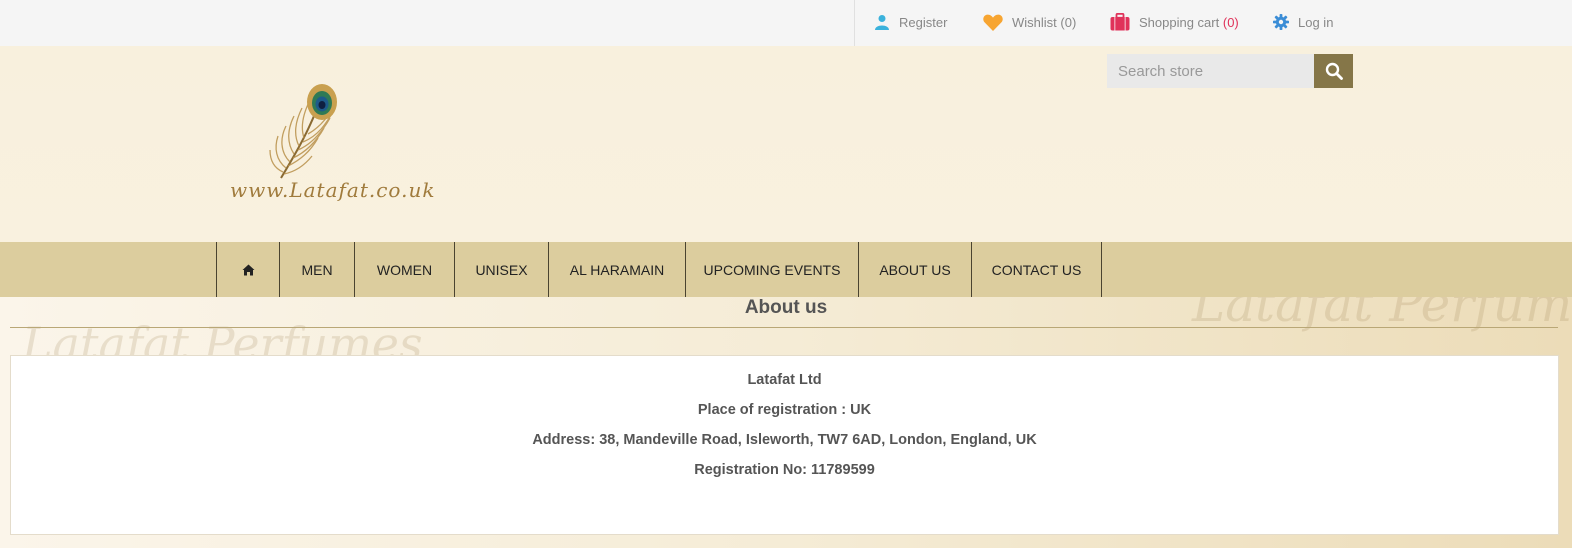 This screenshot has width=1572, height=548. What do you see at coordinates (1230, 22) in the screenshot?
I see `shopping-cart-count: (0)` at bounding box center [1230, 22].